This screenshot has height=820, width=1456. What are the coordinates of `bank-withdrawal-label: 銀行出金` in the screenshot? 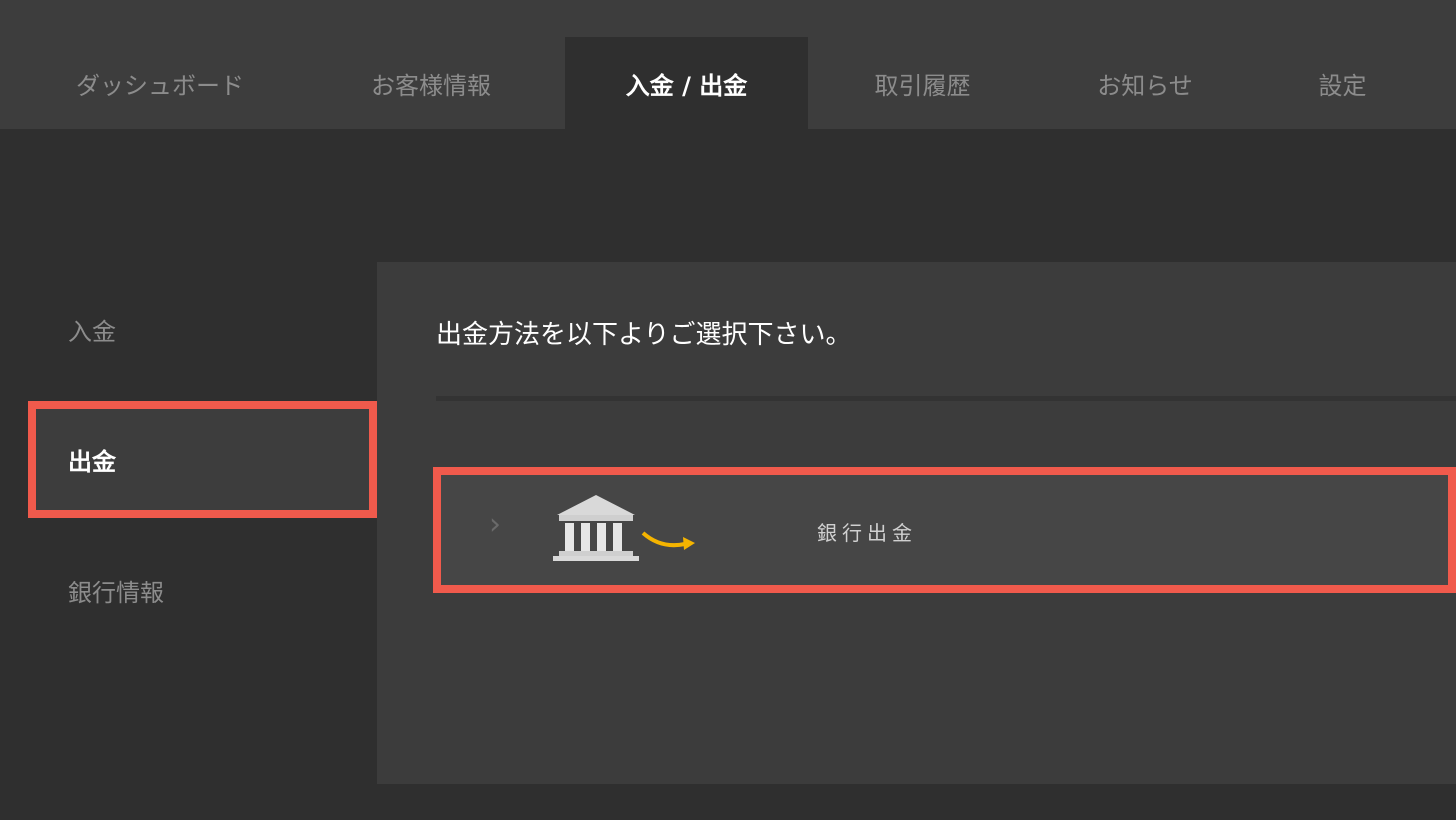 It's located at (867, 533).